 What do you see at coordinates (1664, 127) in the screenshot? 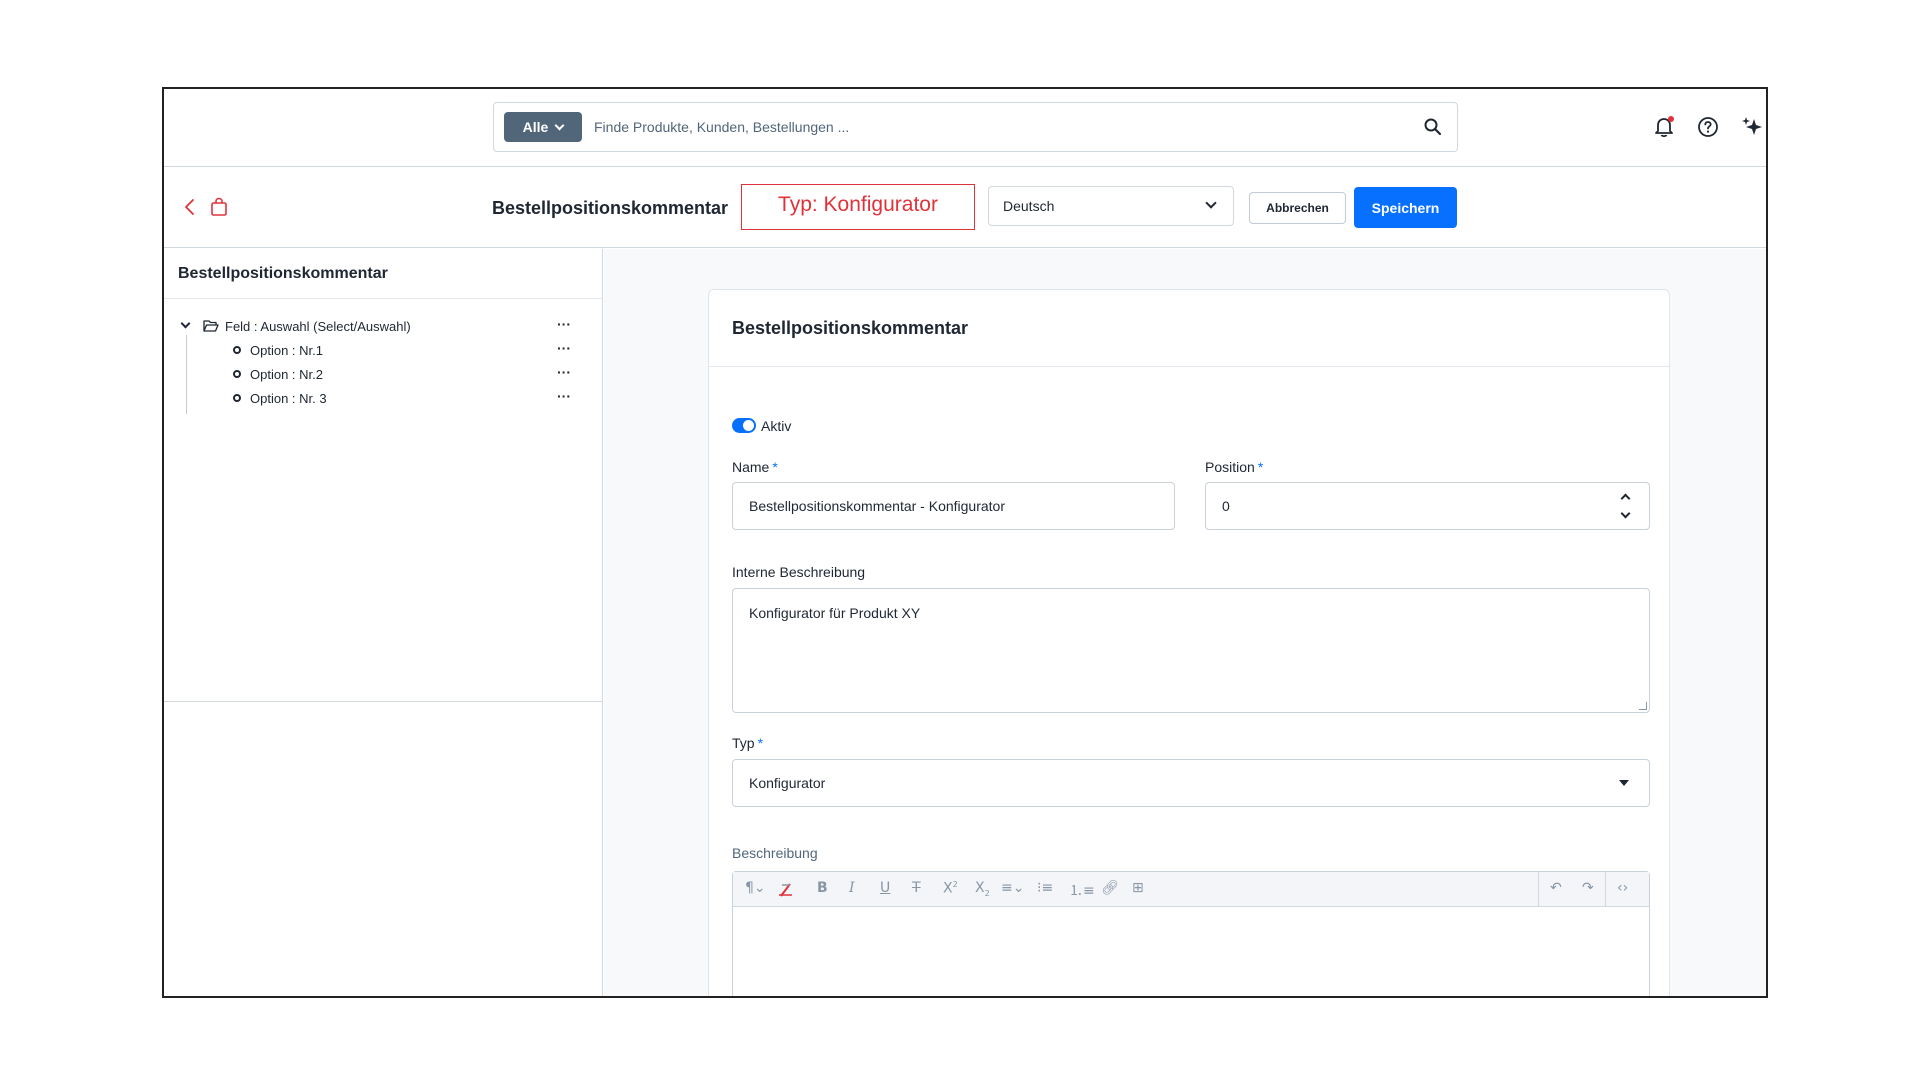
I see `bell-icon` at bounding box center [1664, 127].